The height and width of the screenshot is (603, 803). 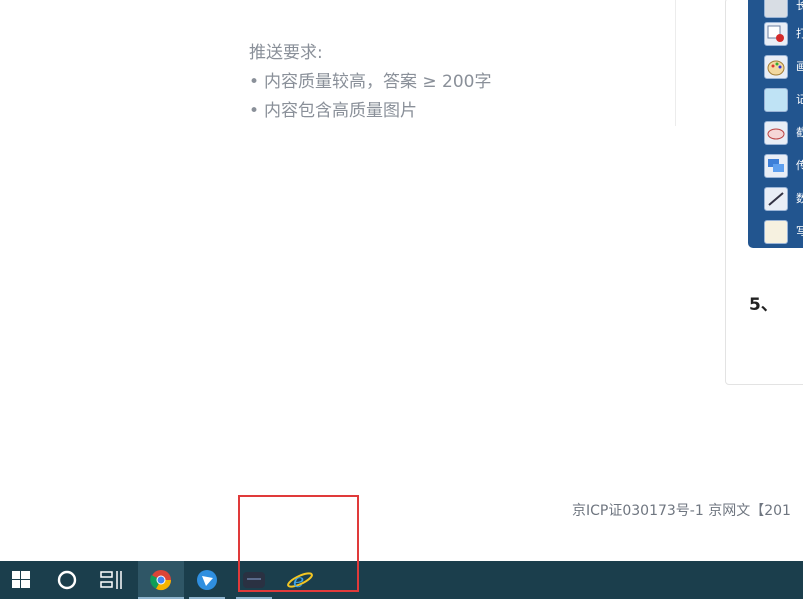 I want to click on menu-item: 数, so click(x=783, y=200).